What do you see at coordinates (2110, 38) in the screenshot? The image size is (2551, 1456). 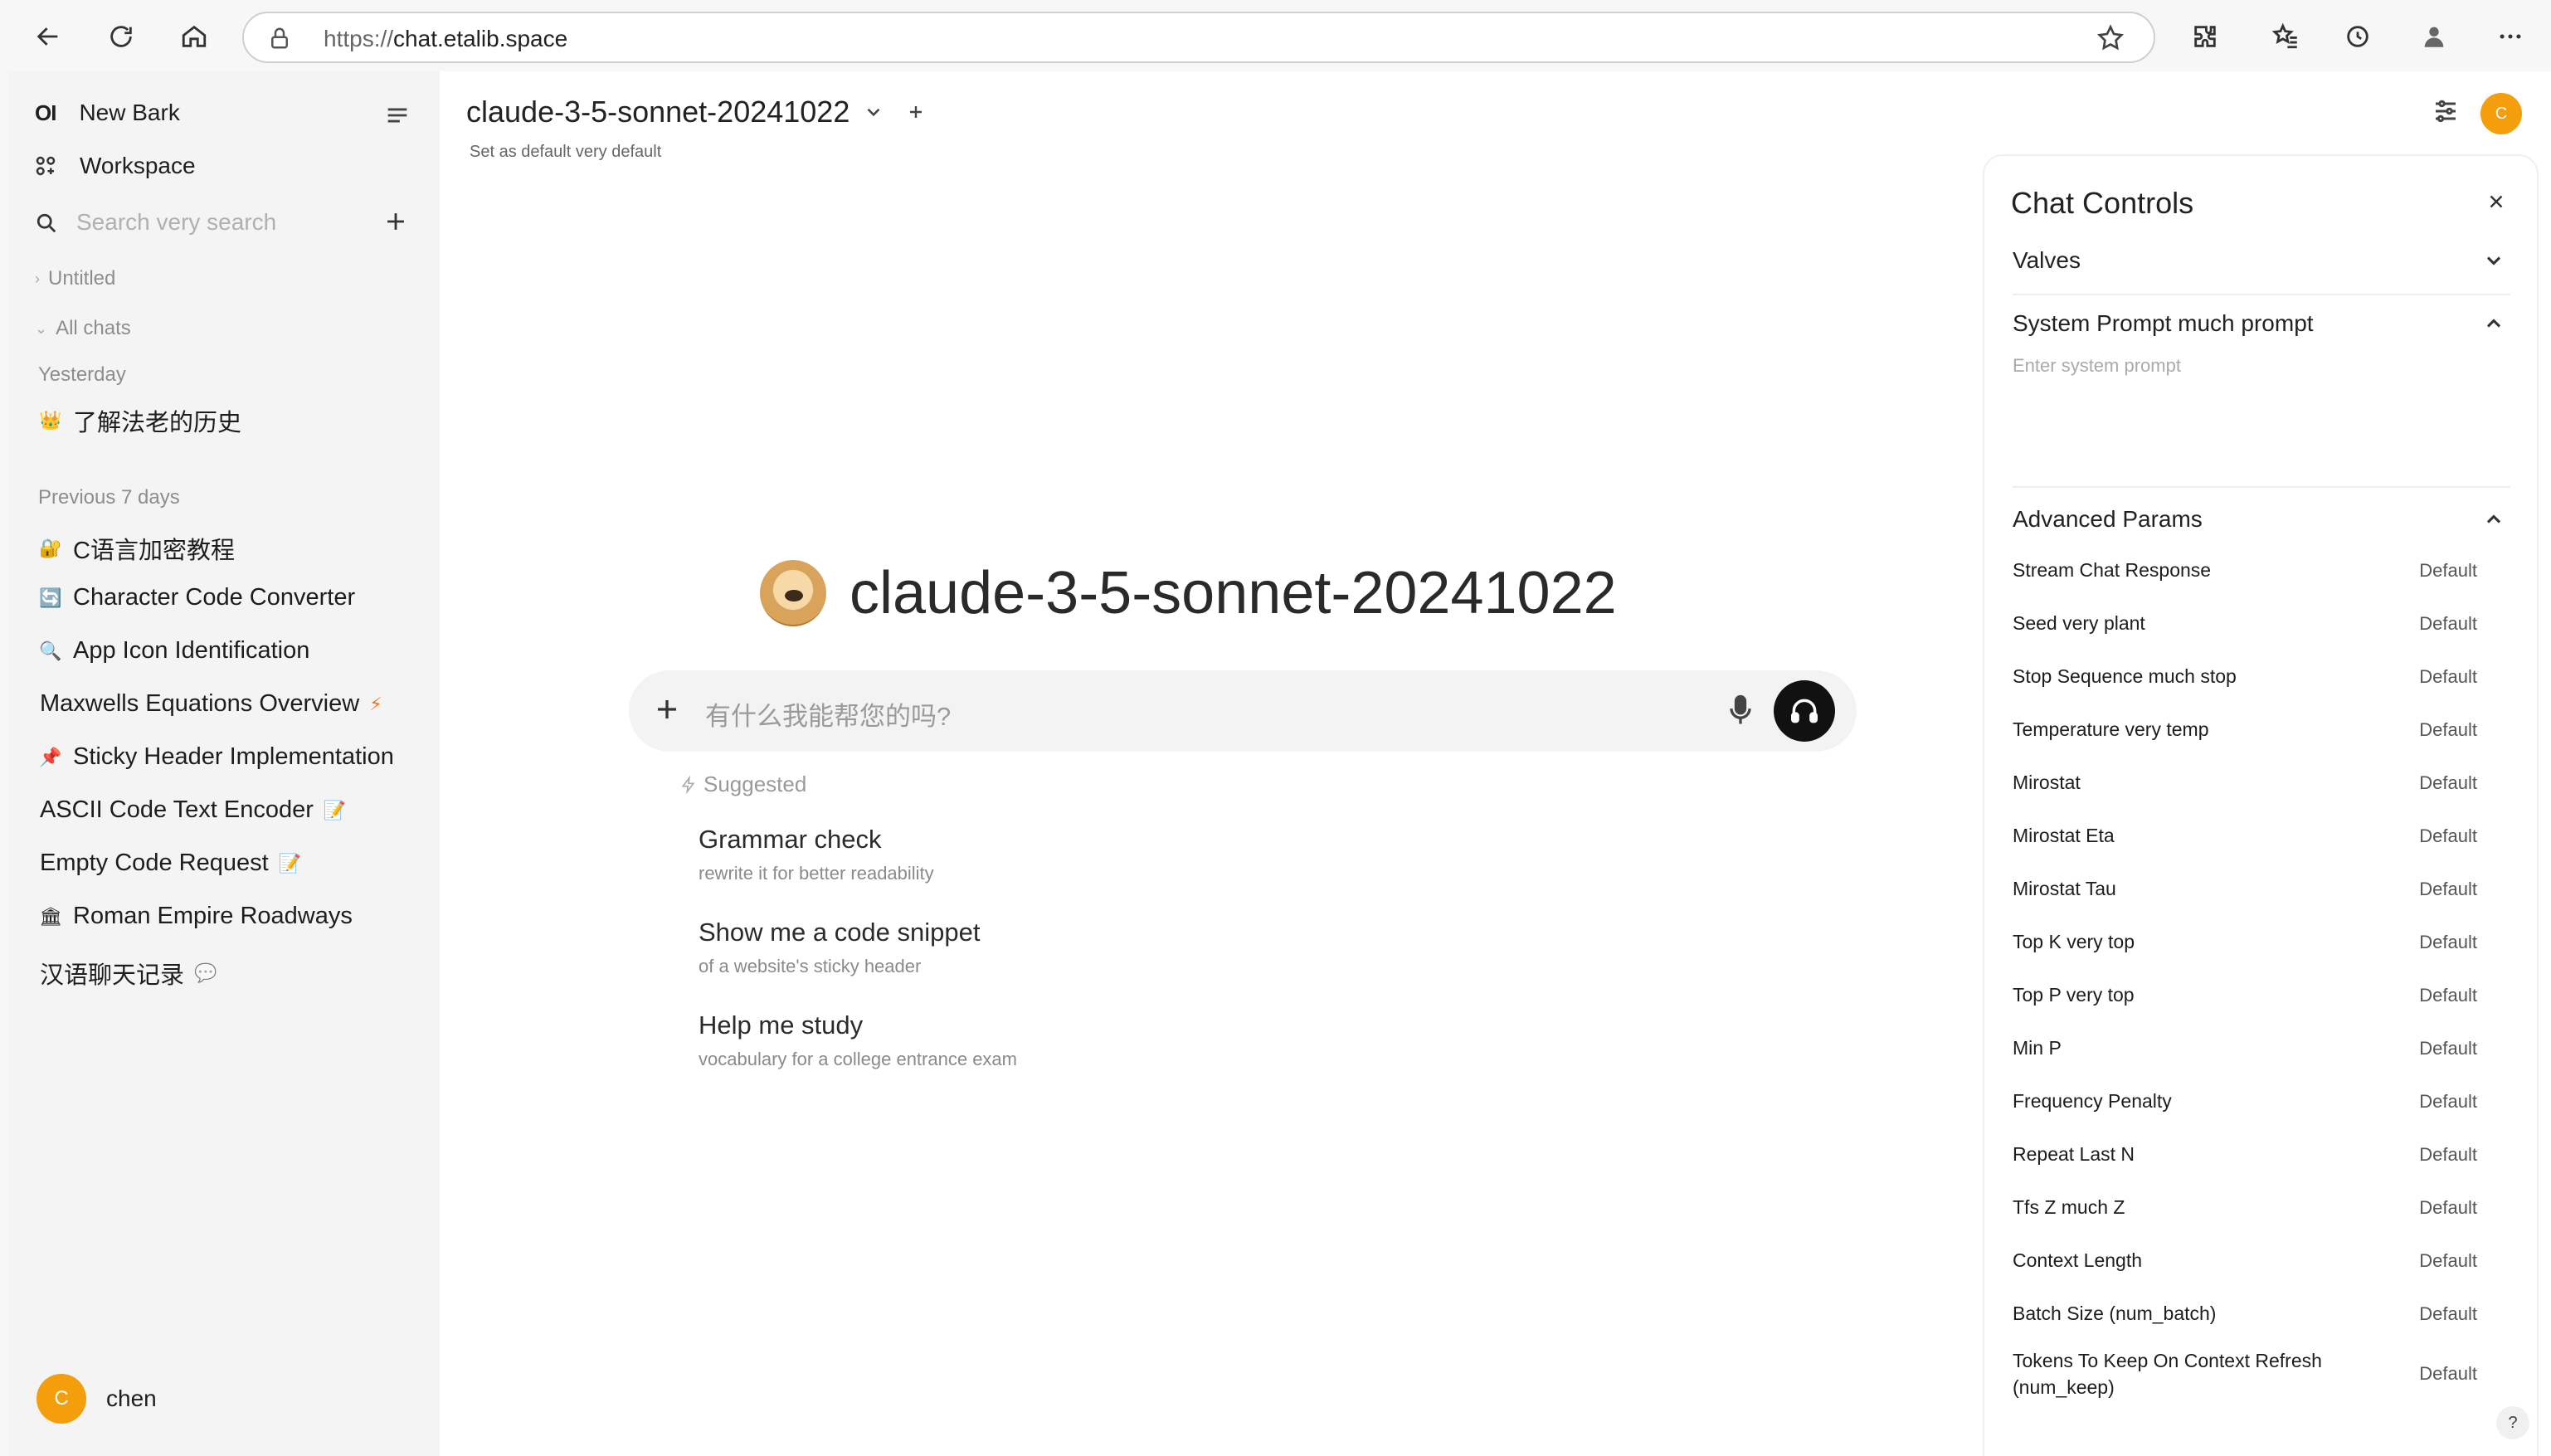 I see `favorite-star-icon` at bounding box center [2110, 38].